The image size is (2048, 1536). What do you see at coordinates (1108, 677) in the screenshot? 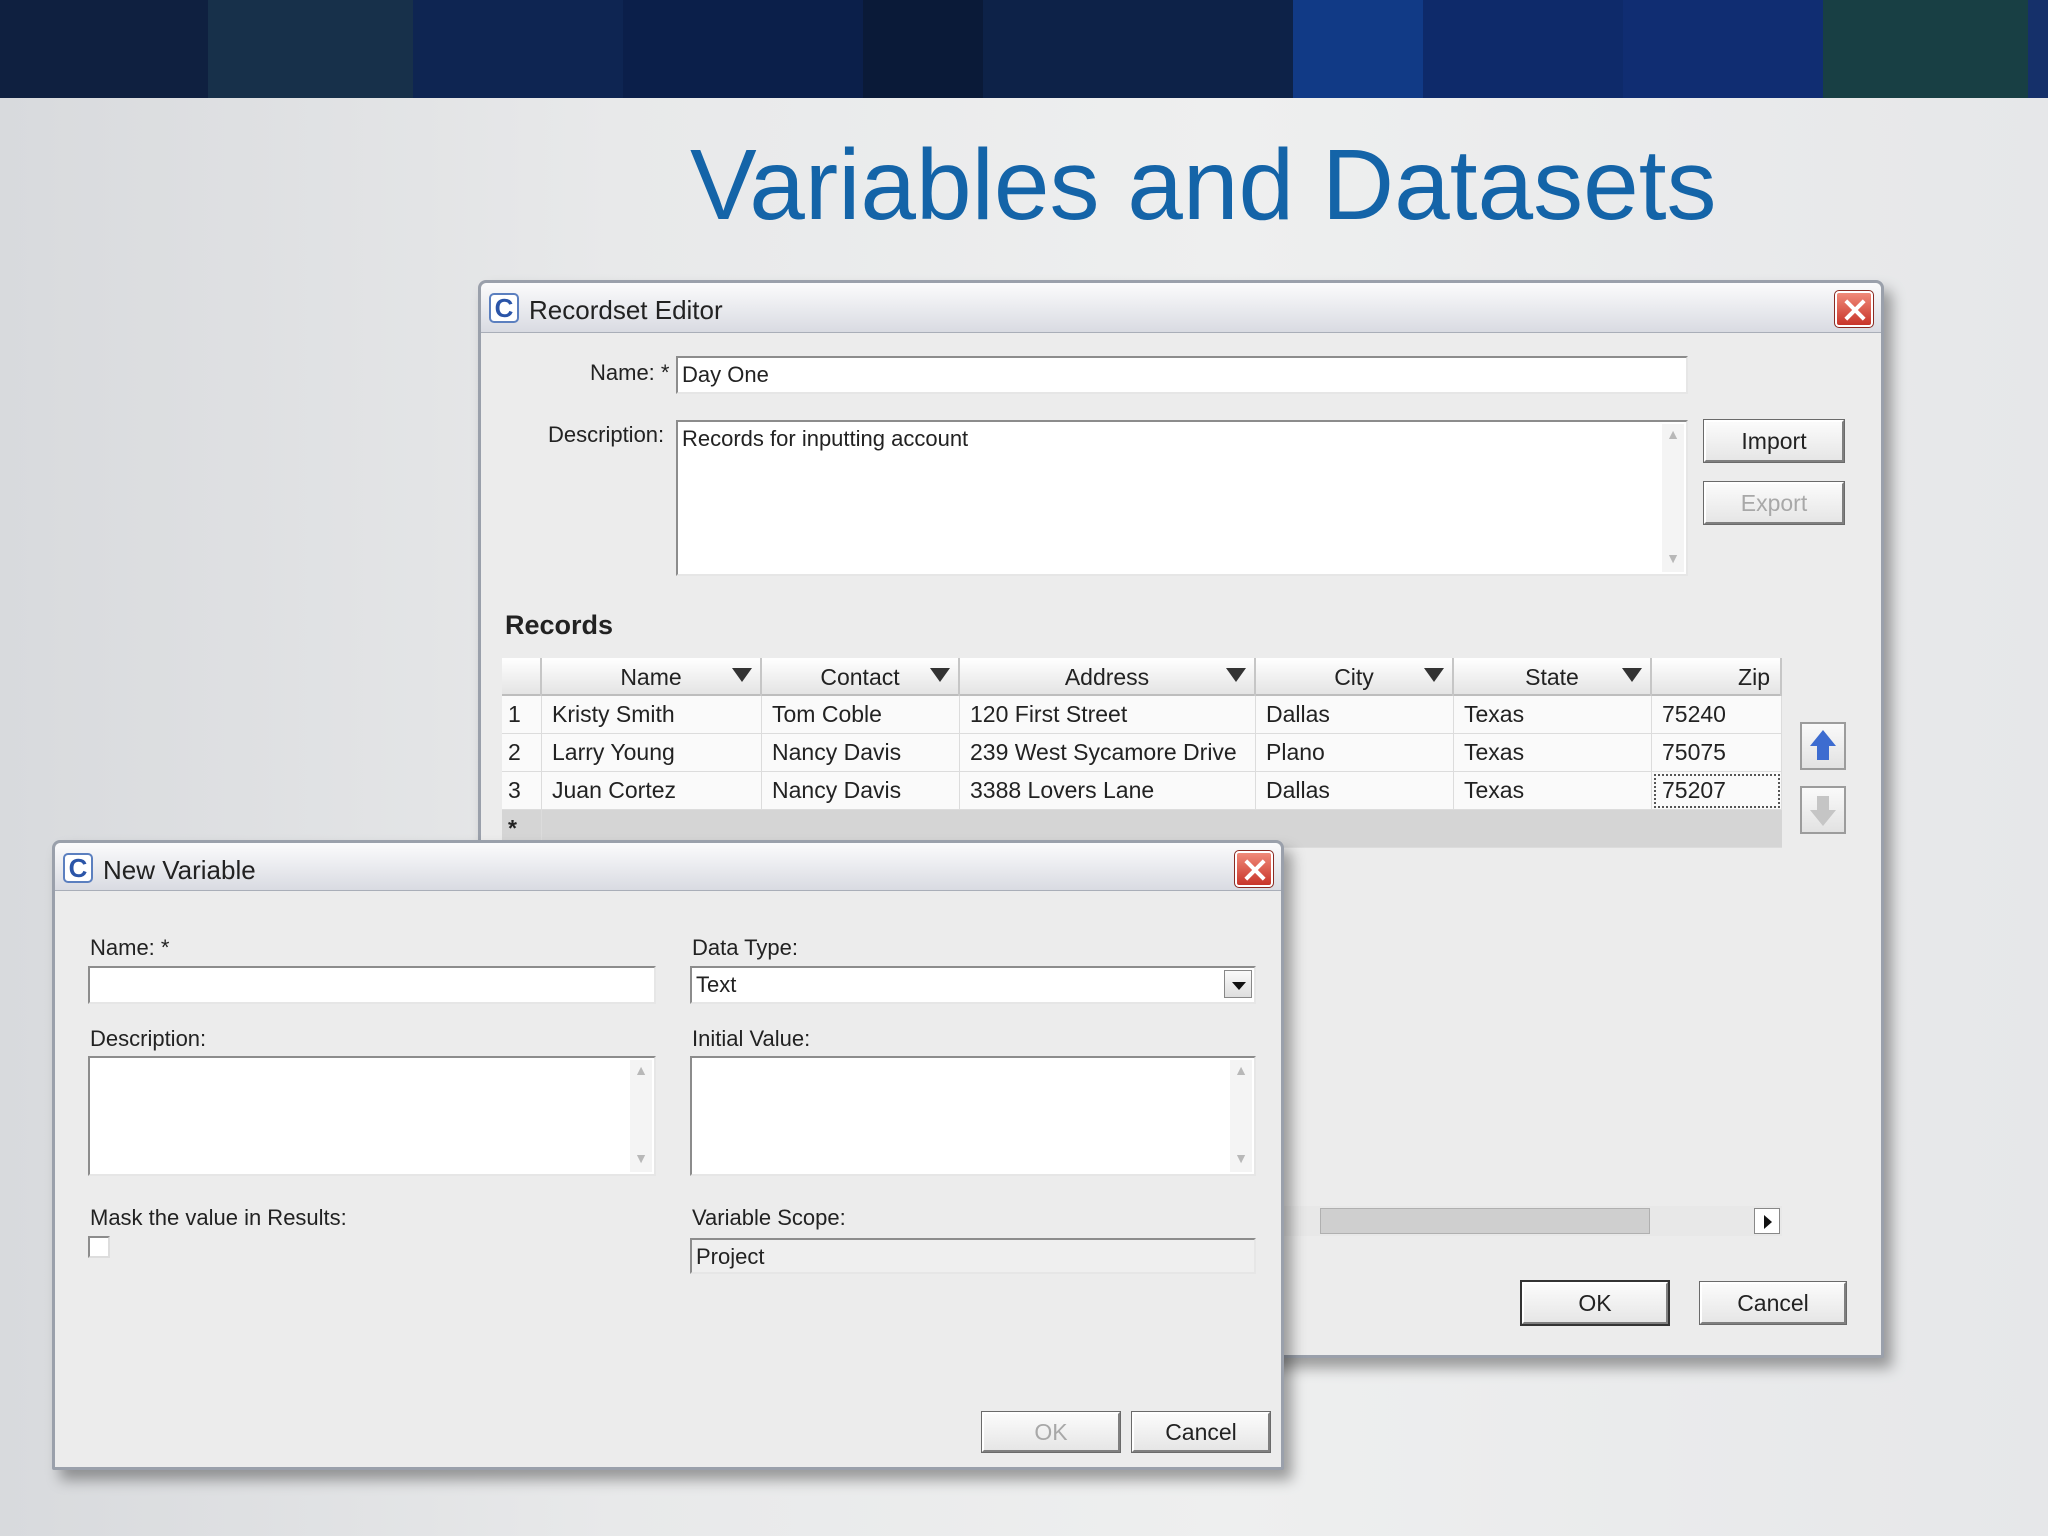
I see `column-header-address: Address` at bounding box center [1108, 677].